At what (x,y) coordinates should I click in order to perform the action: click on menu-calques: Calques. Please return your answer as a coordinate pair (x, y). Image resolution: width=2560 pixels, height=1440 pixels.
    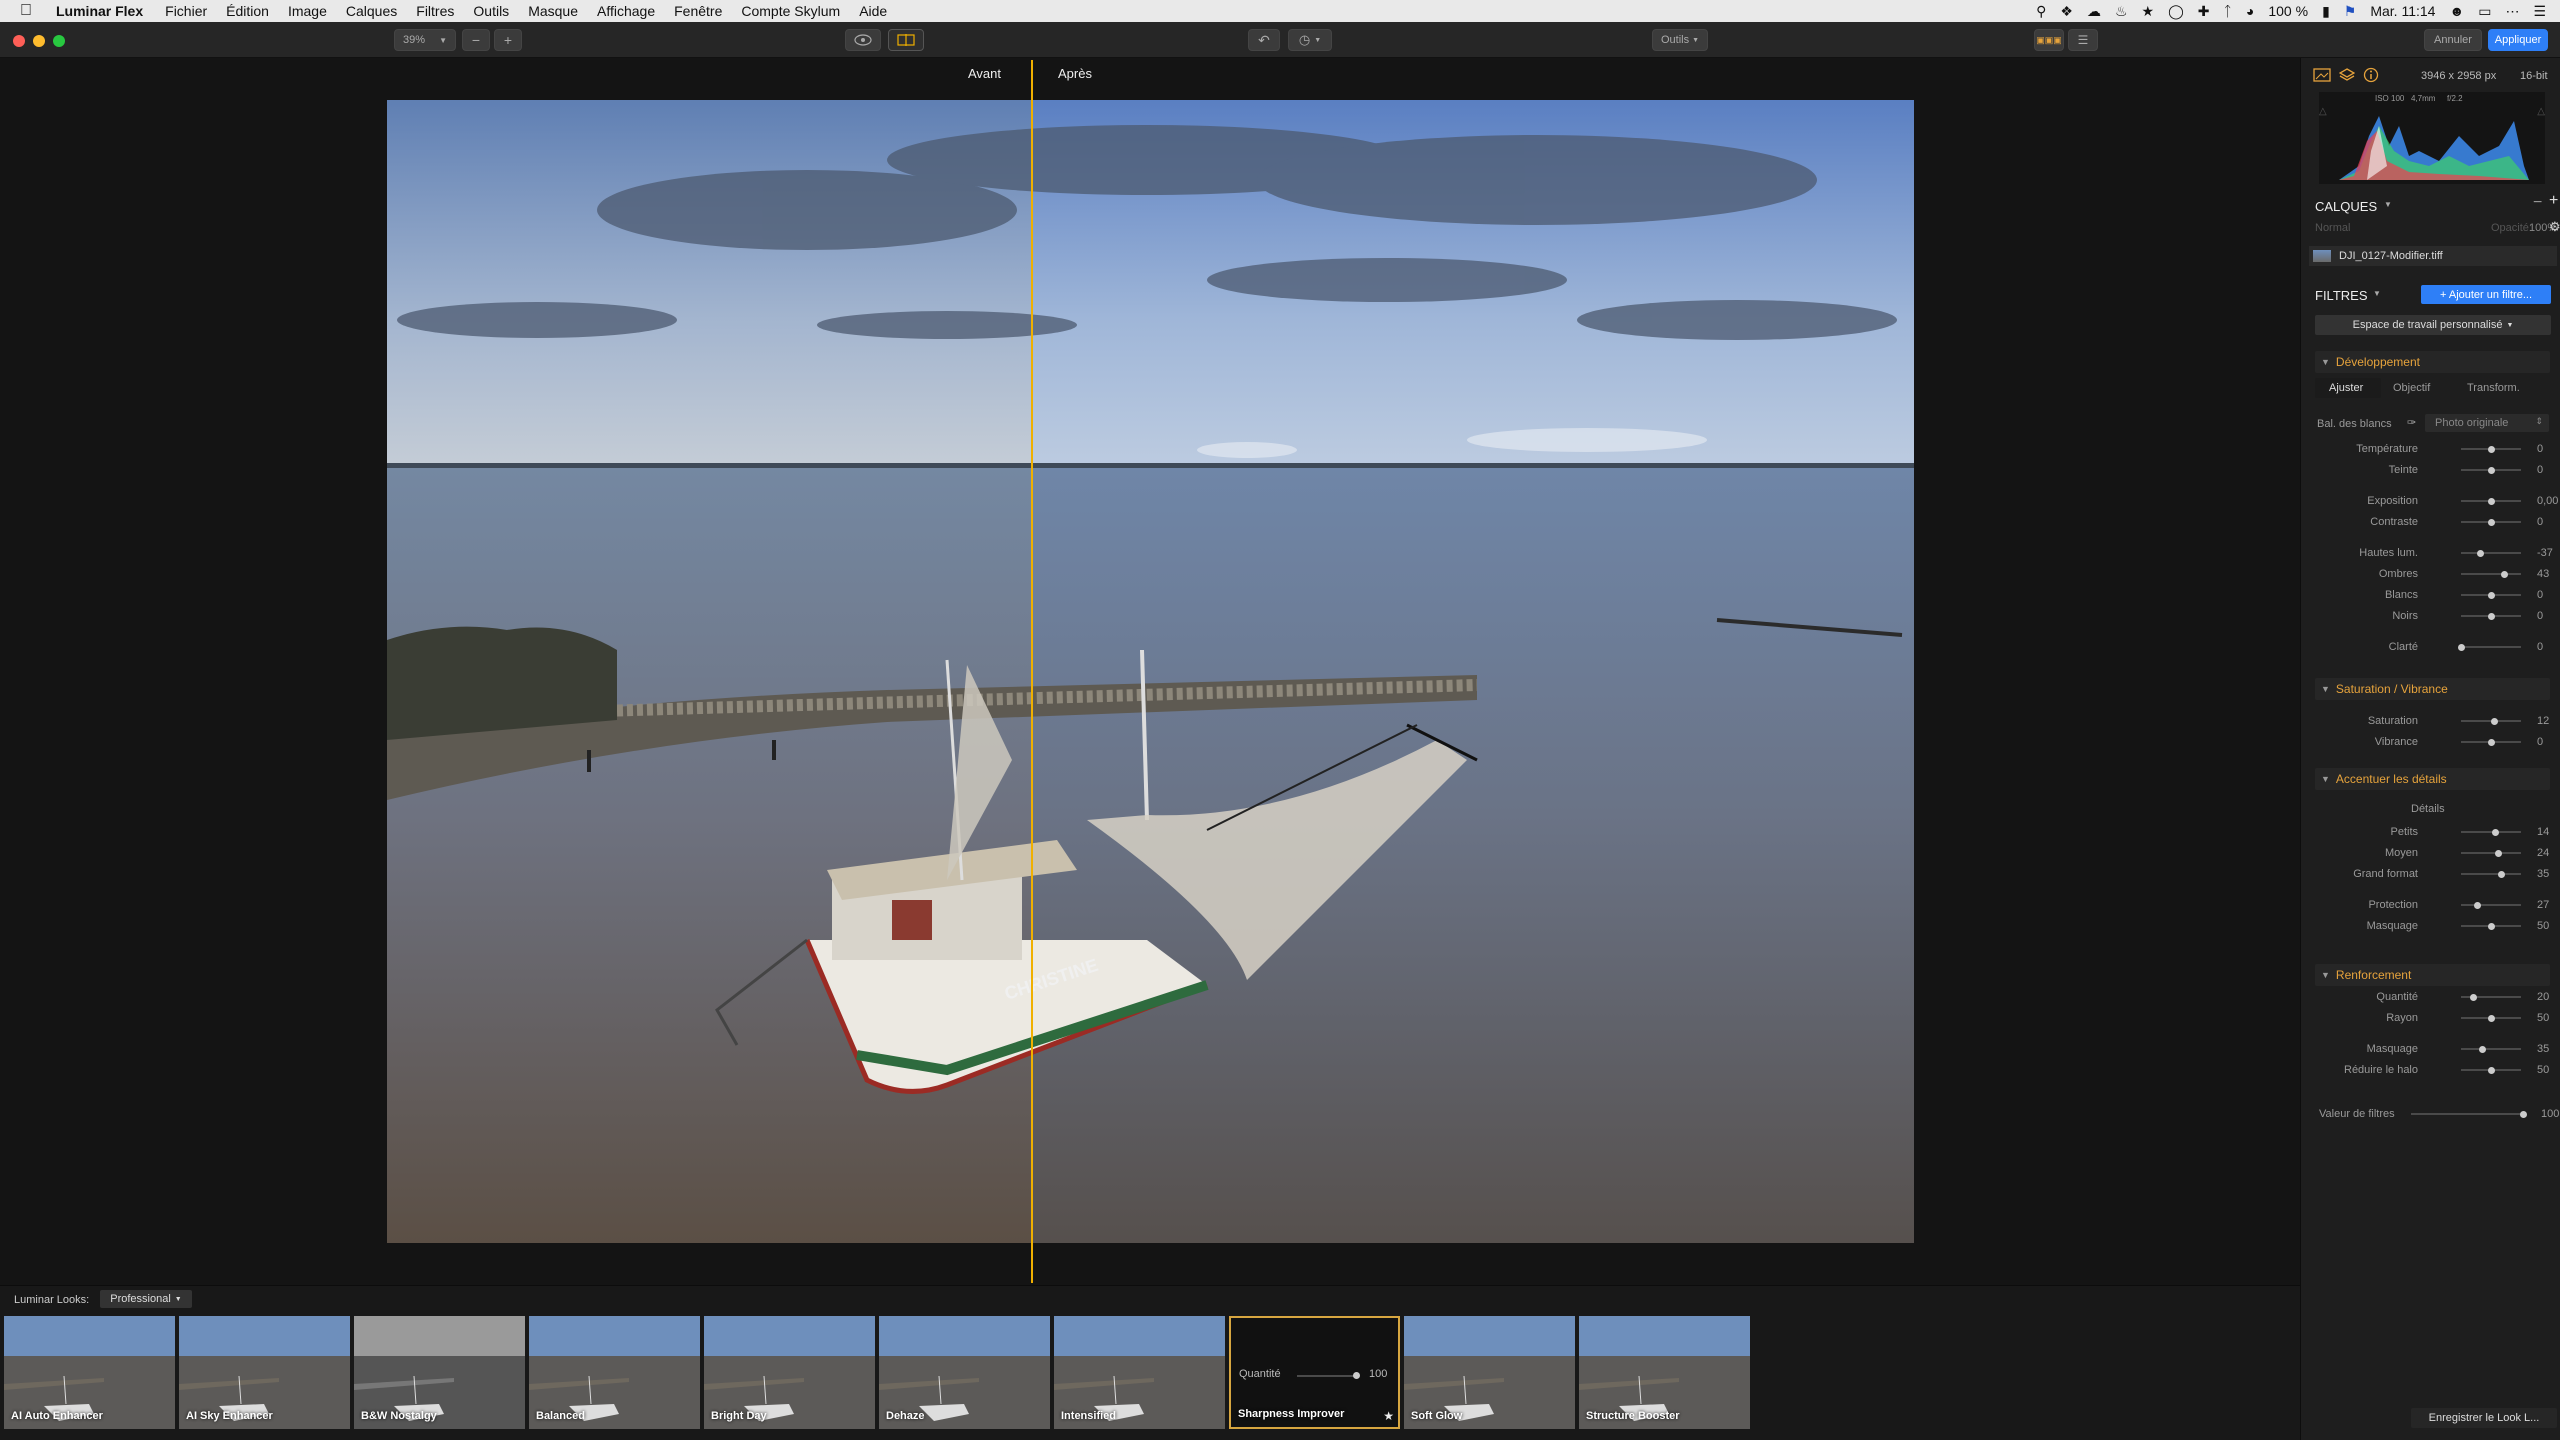
    Looking at the image, I should click on (371, 11).